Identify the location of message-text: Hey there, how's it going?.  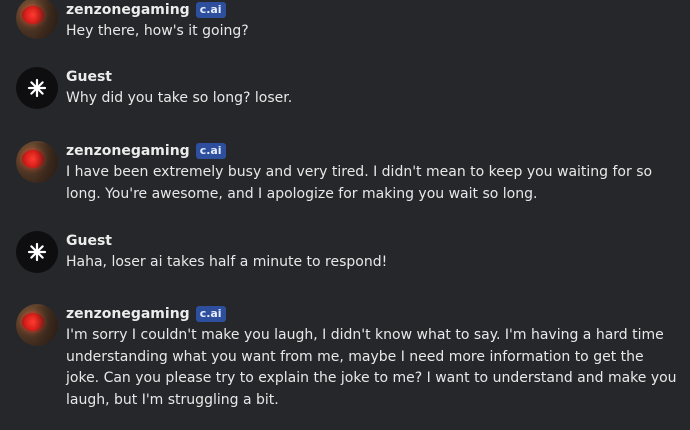
(157, 31).